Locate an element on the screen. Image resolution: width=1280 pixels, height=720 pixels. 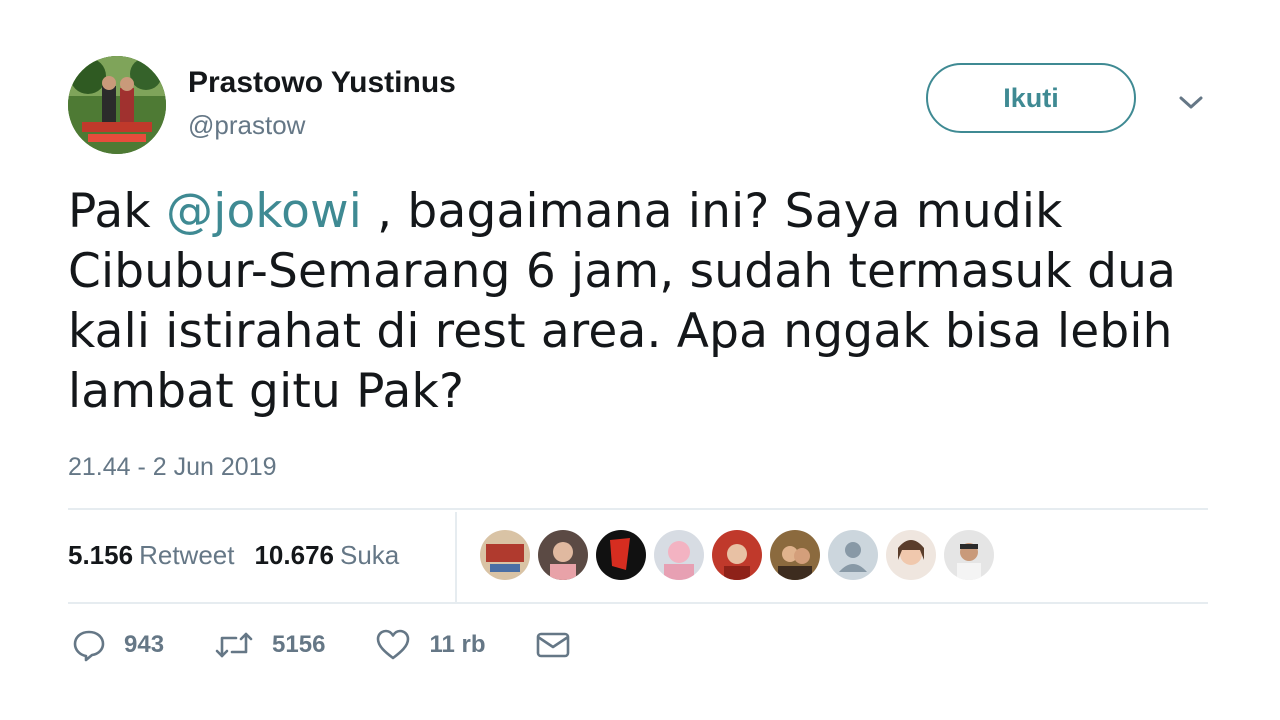
retweet-stat: 5.156 Retweet is located at coordinates (151, 555).